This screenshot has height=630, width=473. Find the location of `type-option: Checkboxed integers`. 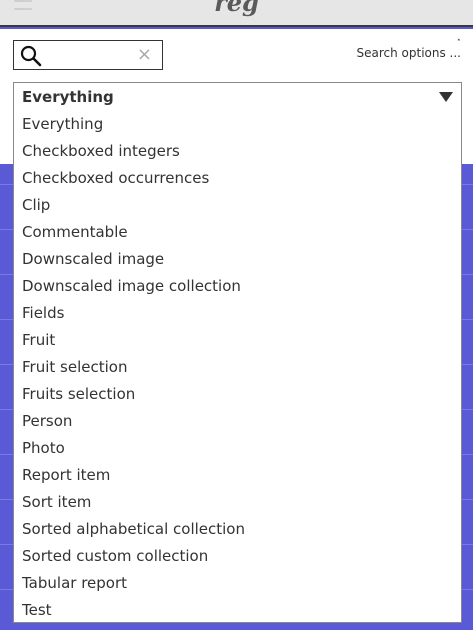

type-option: Checkboxed integers is located at coordinates (237, 151).